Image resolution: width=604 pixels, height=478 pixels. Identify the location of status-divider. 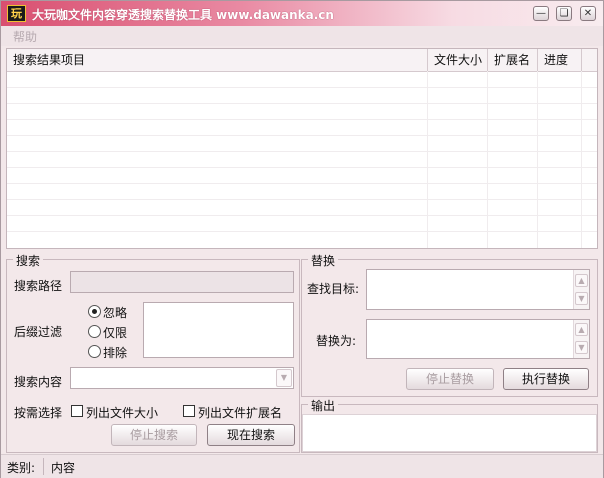
(43, 466).